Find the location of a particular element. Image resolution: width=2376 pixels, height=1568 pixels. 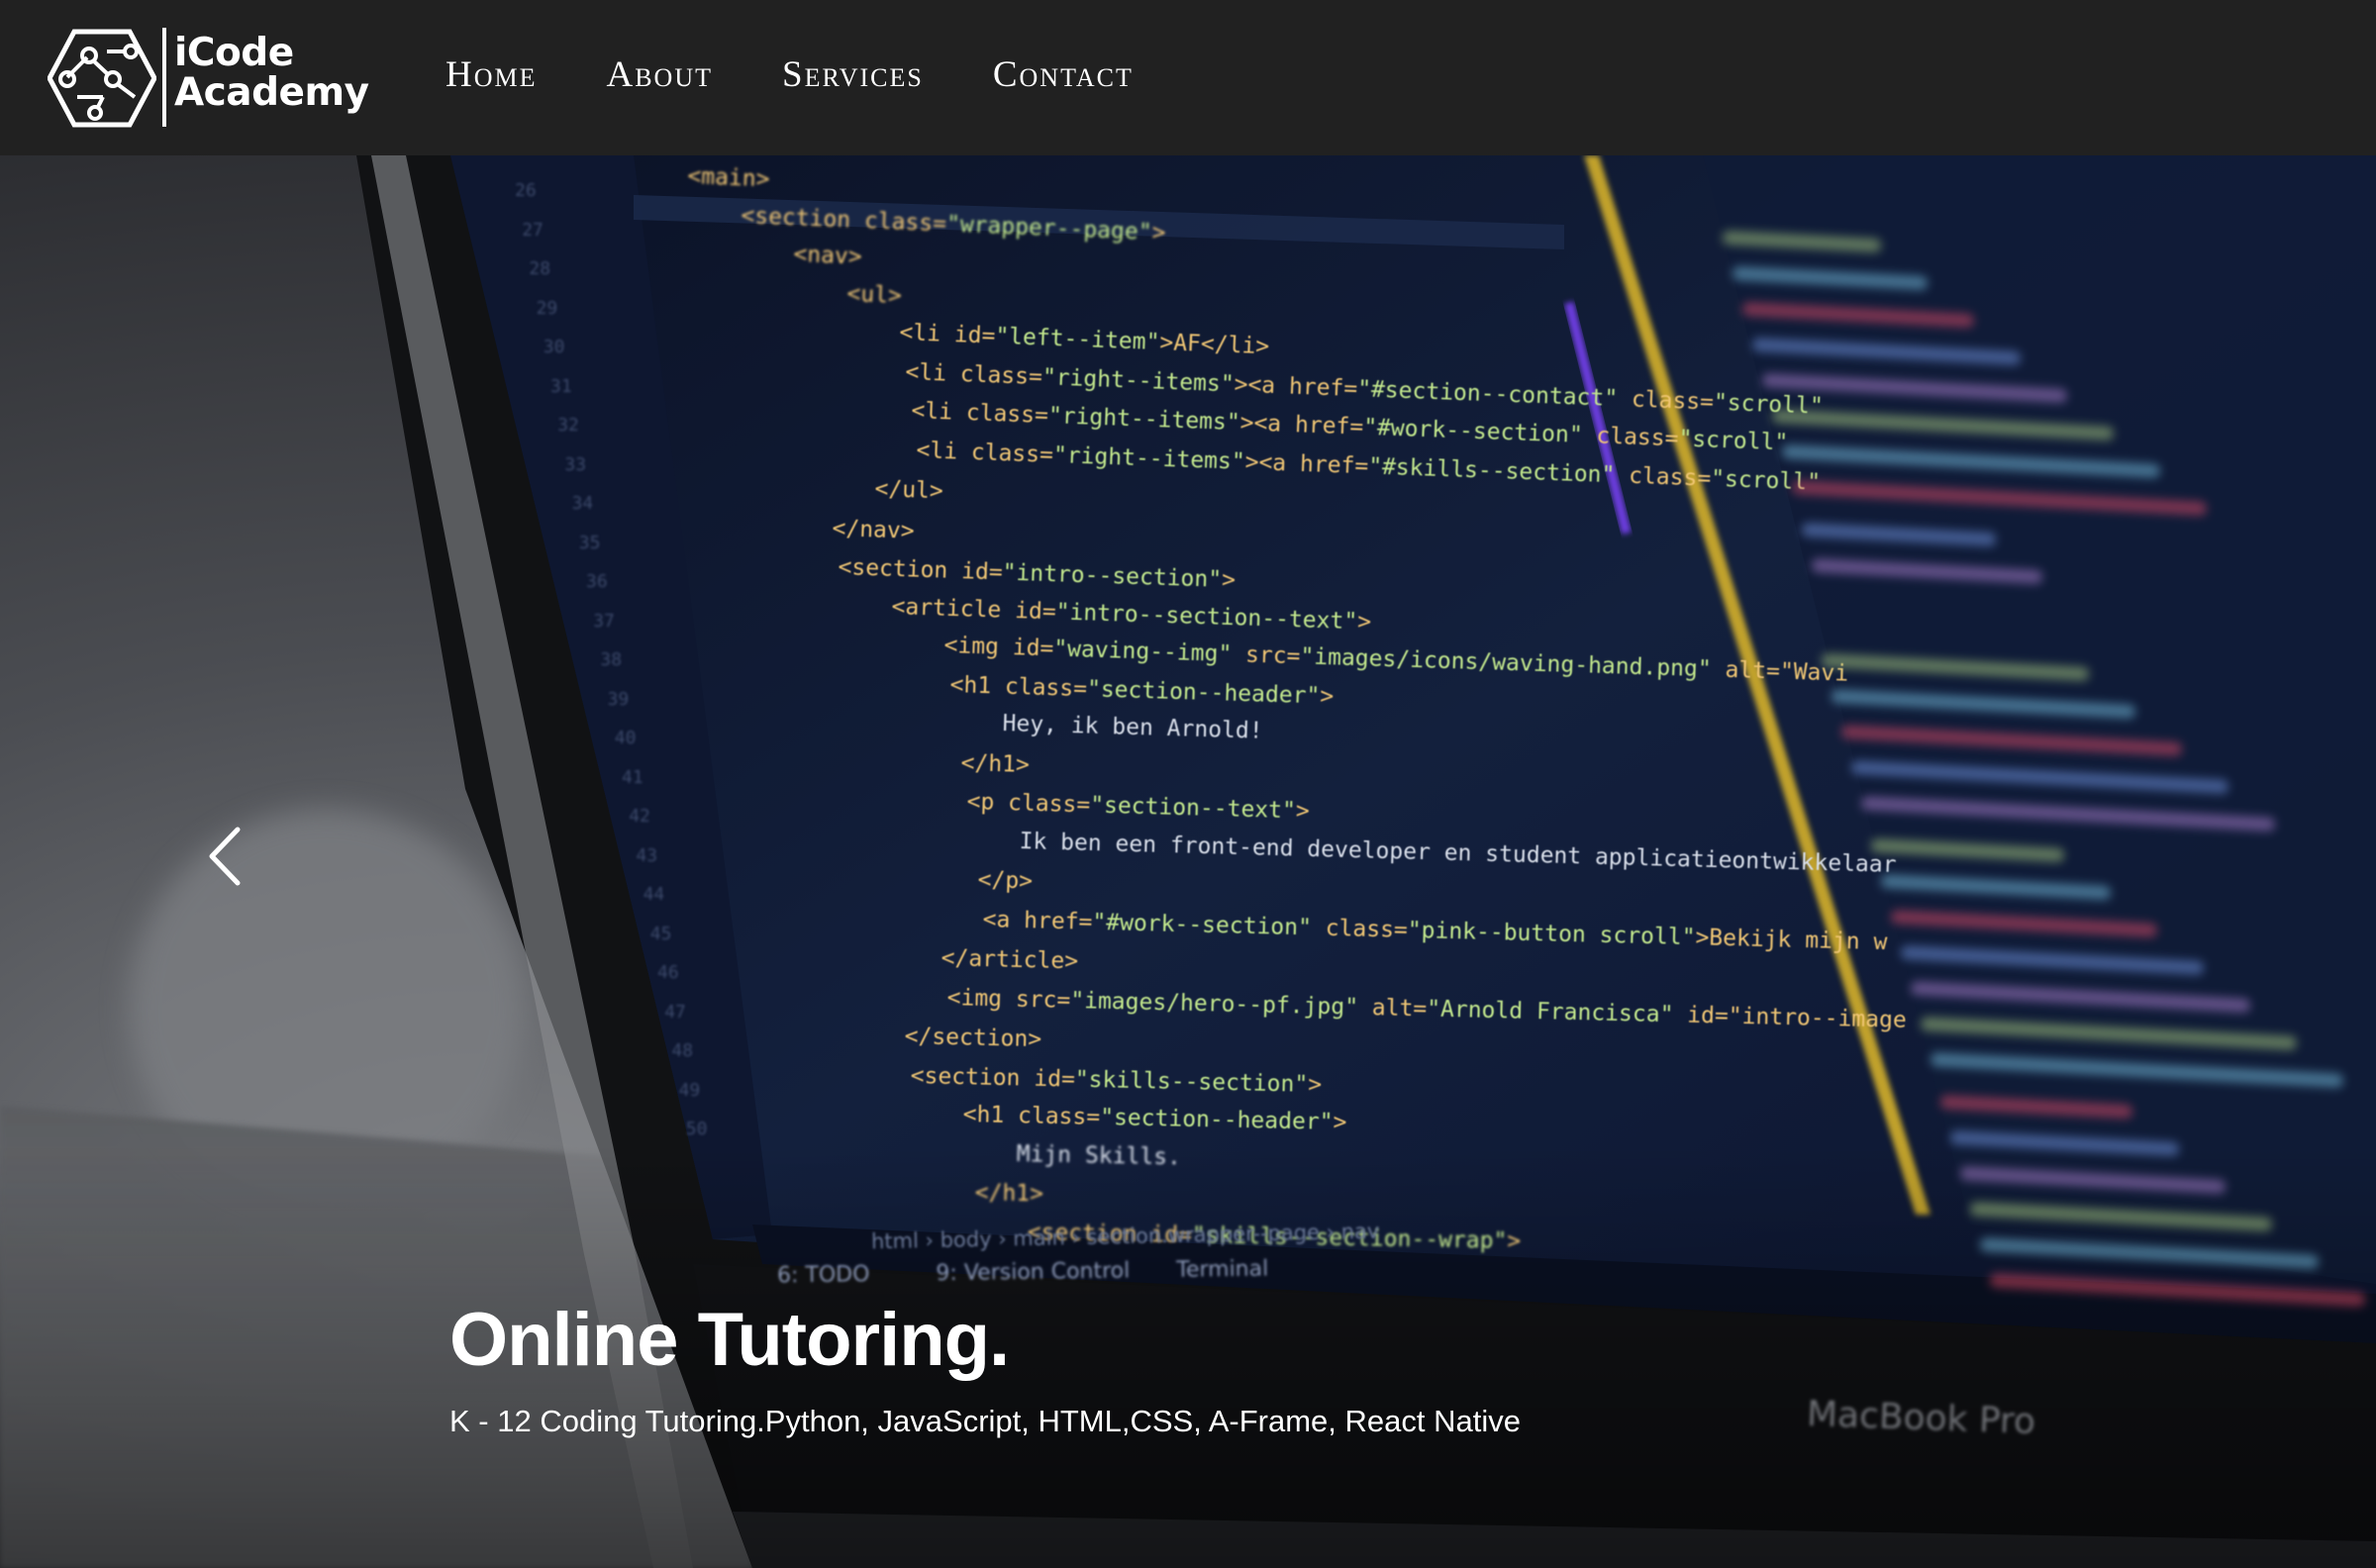

breadcrumb-item: section.wrapper--page is located at coordinates (1204, 1234).